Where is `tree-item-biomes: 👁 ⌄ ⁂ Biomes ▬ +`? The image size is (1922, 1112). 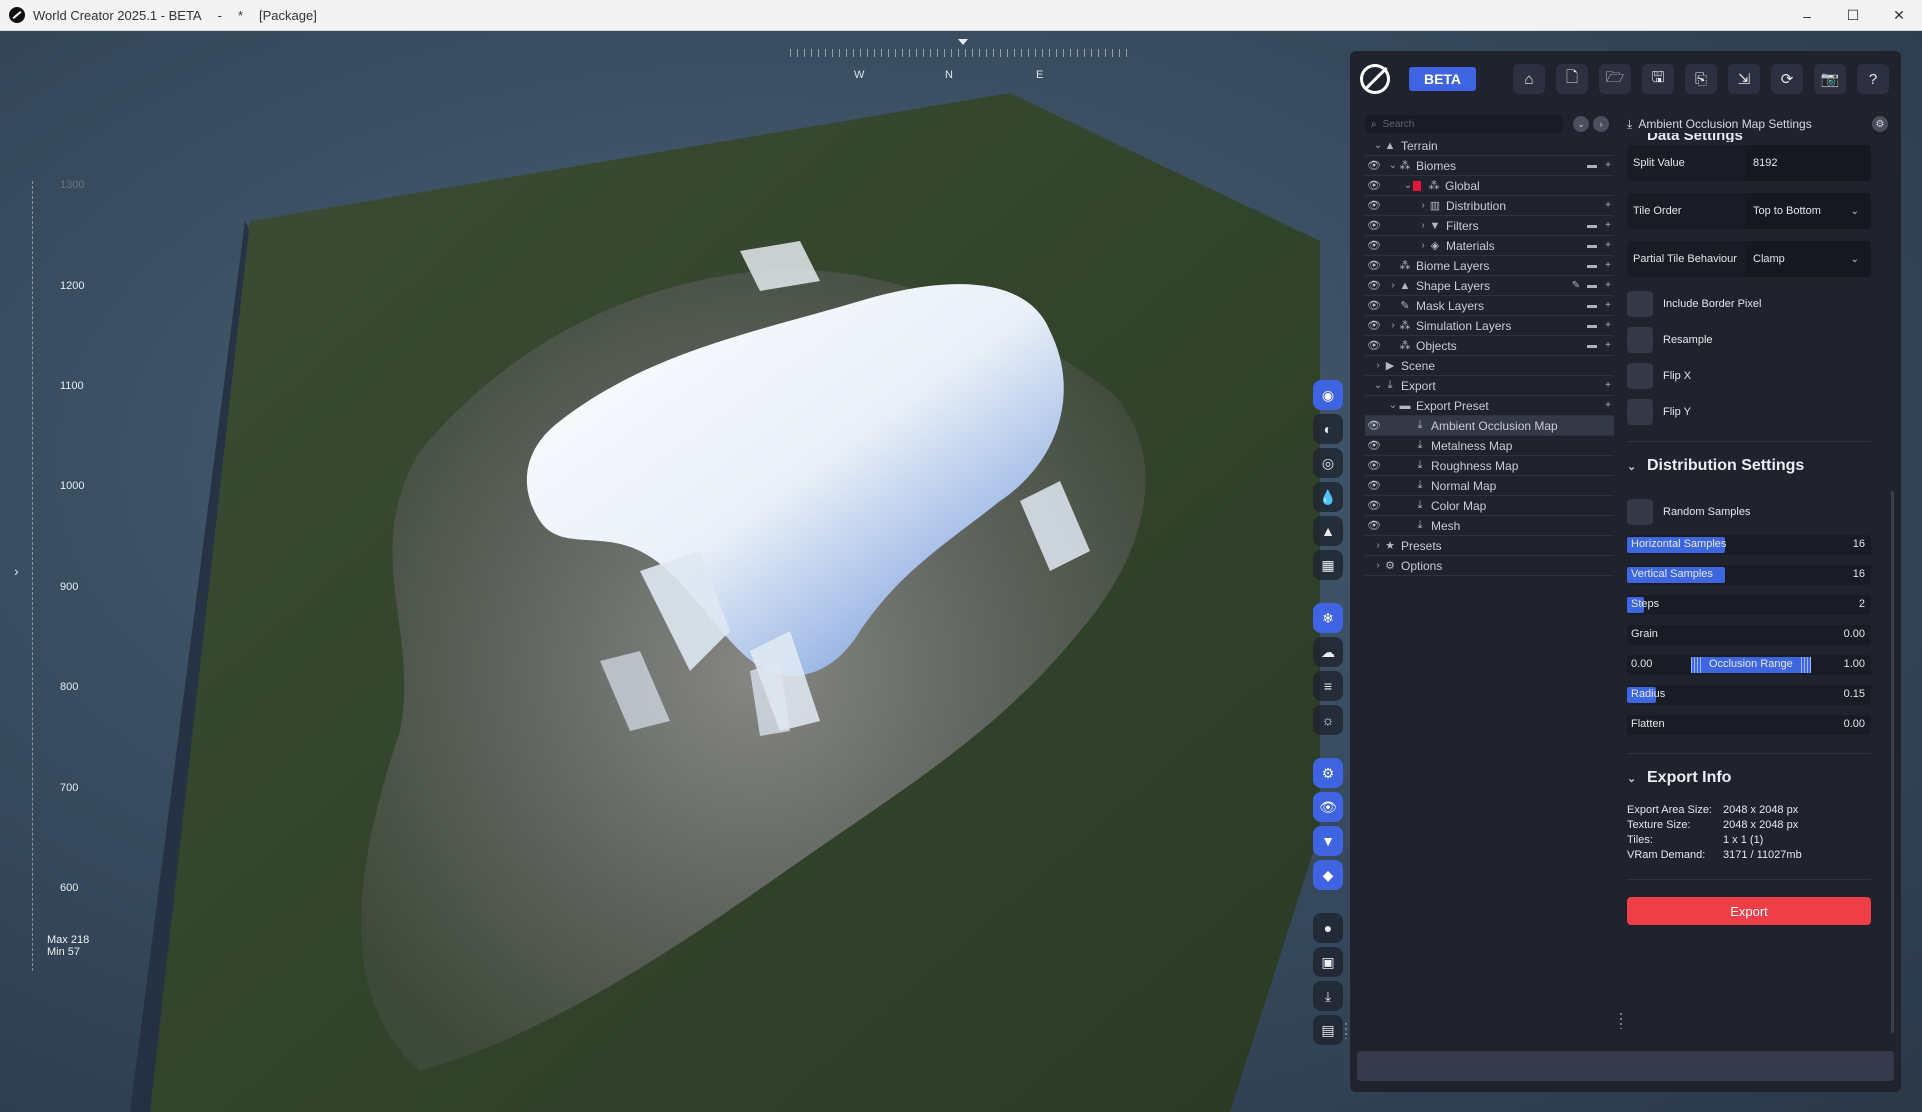
tree-item-biomes: 👁 ⌄ ⁂ Biomes ▬ + is located at coordinates (1489, 166).